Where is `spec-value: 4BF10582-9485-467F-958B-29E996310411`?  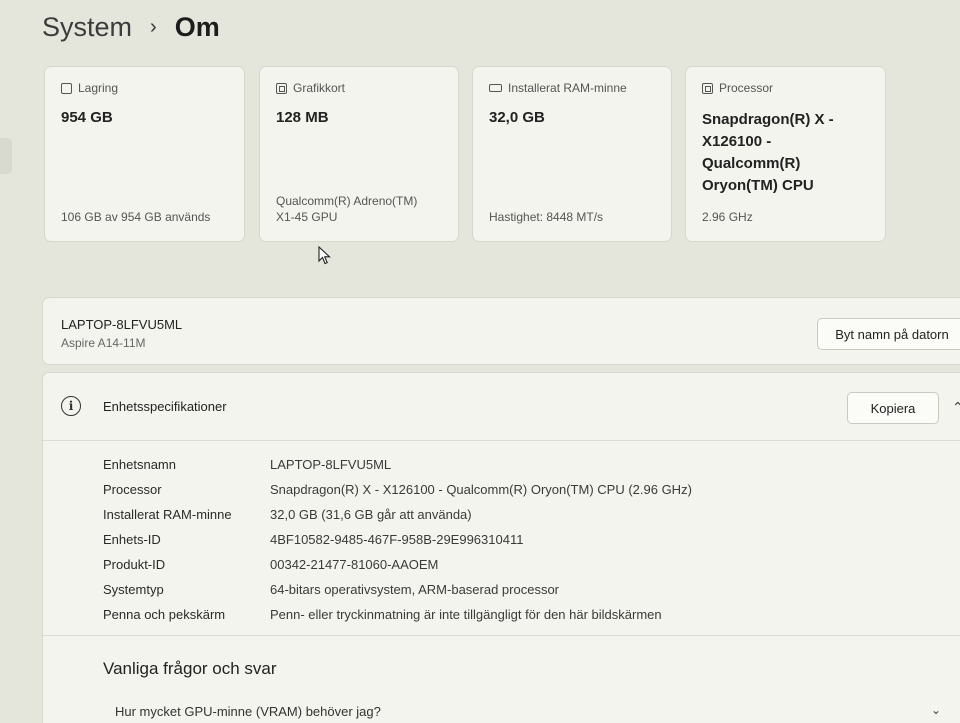
spec-value: 4BF10582-9485-467F-958B-29E996310411 is located at coordinates (397, 539).